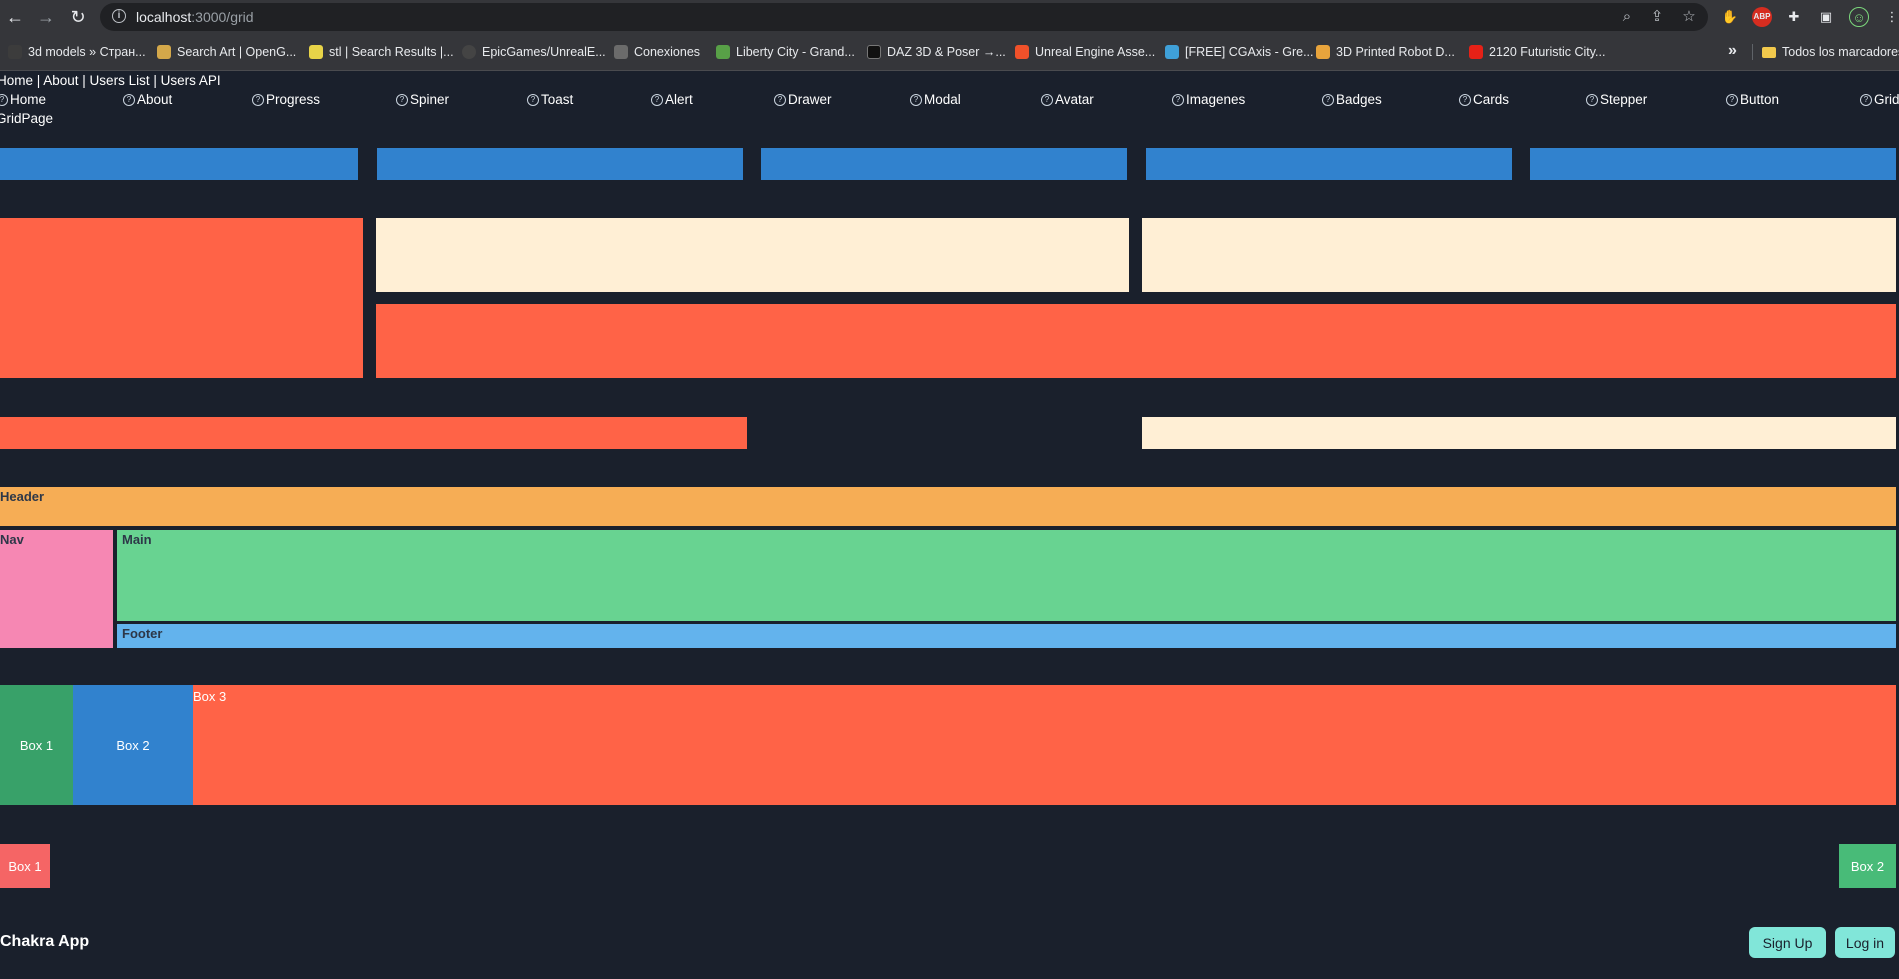 This screenshot has height=979, width=1899. Describe the element at coordinates (1769, 52) in the screenshot. I see `folder-icon` at that location.